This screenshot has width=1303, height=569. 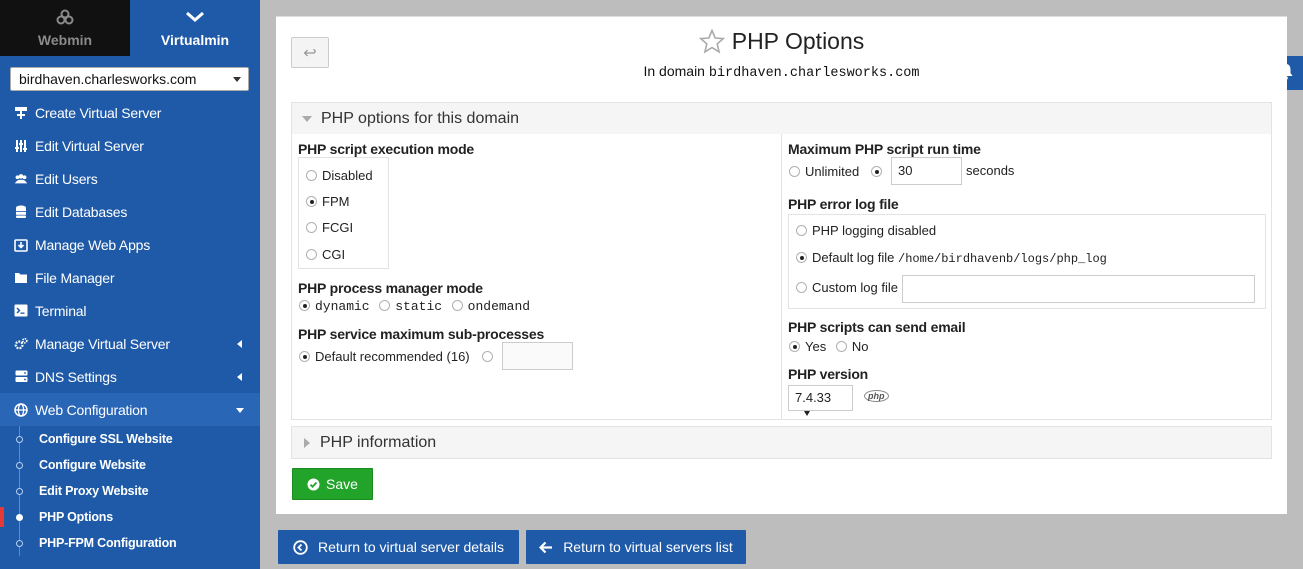 What do you see at coordinates (990, 170) in the screenshot?
I see `max-run-time-unit: seconds` at bounding box center [990, 170].